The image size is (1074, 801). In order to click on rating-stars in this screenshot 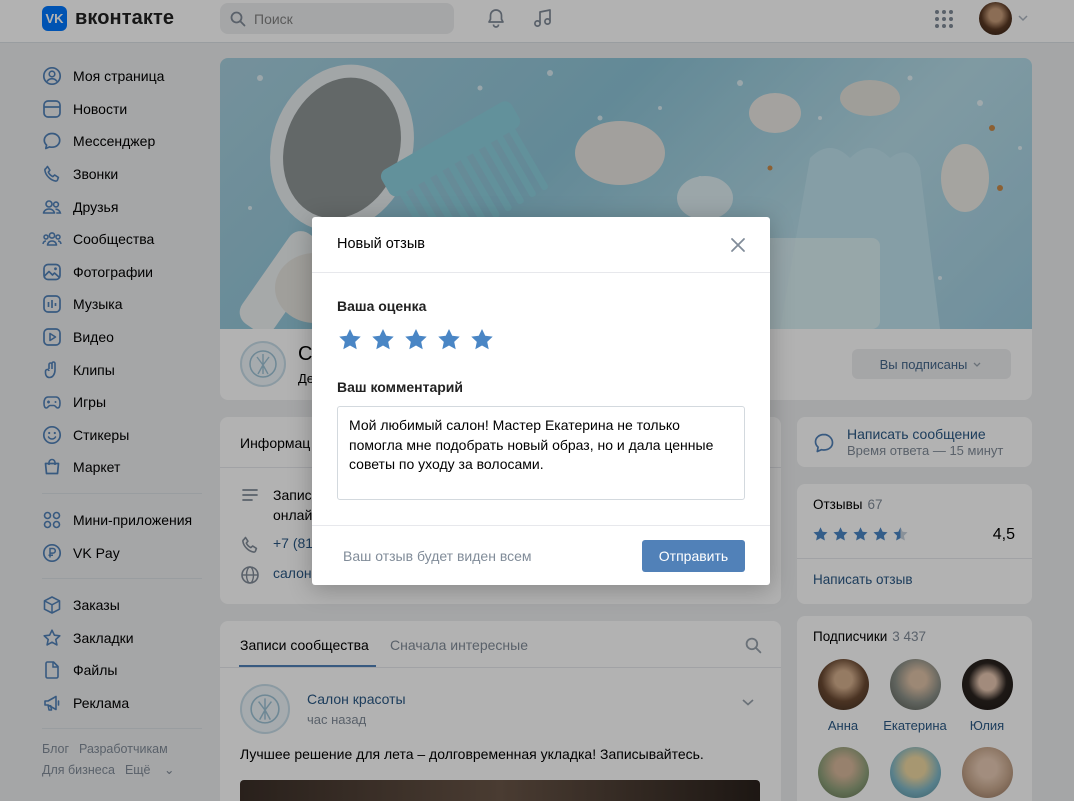, I will do `click(416, 340)`.